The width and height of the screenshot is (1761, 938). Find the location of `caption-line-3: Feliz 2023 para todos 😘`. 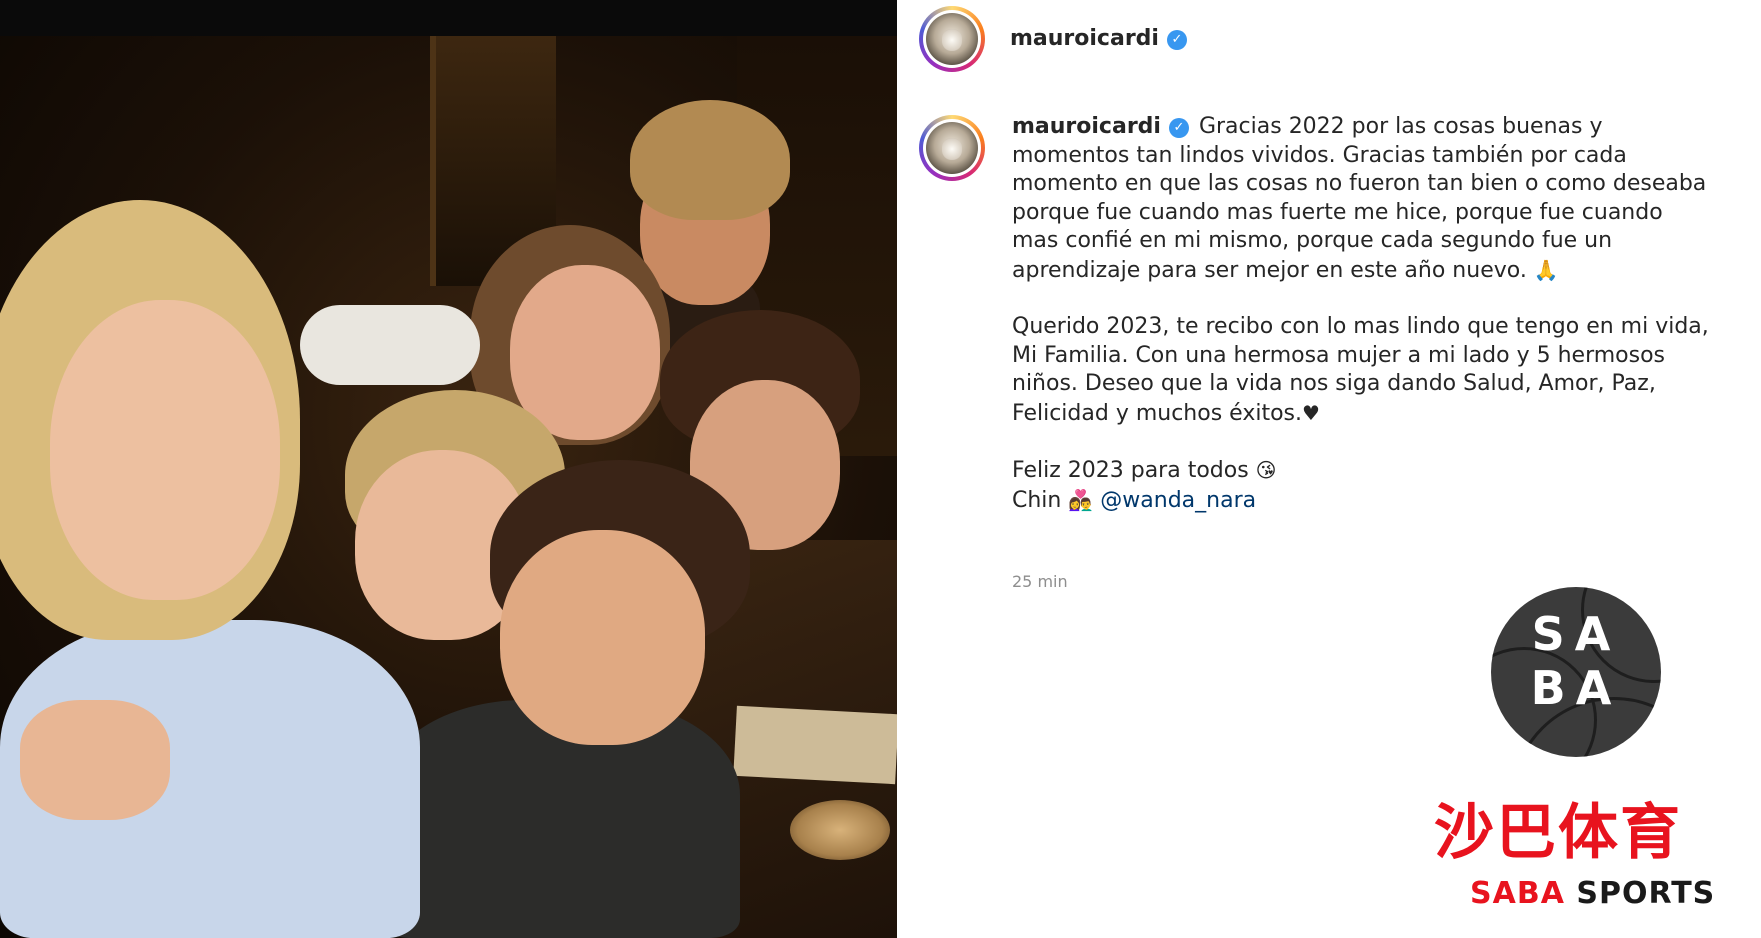

caption-line-3: Feliz 2023 para todos 😘 is located at coordinates (1144, 470).